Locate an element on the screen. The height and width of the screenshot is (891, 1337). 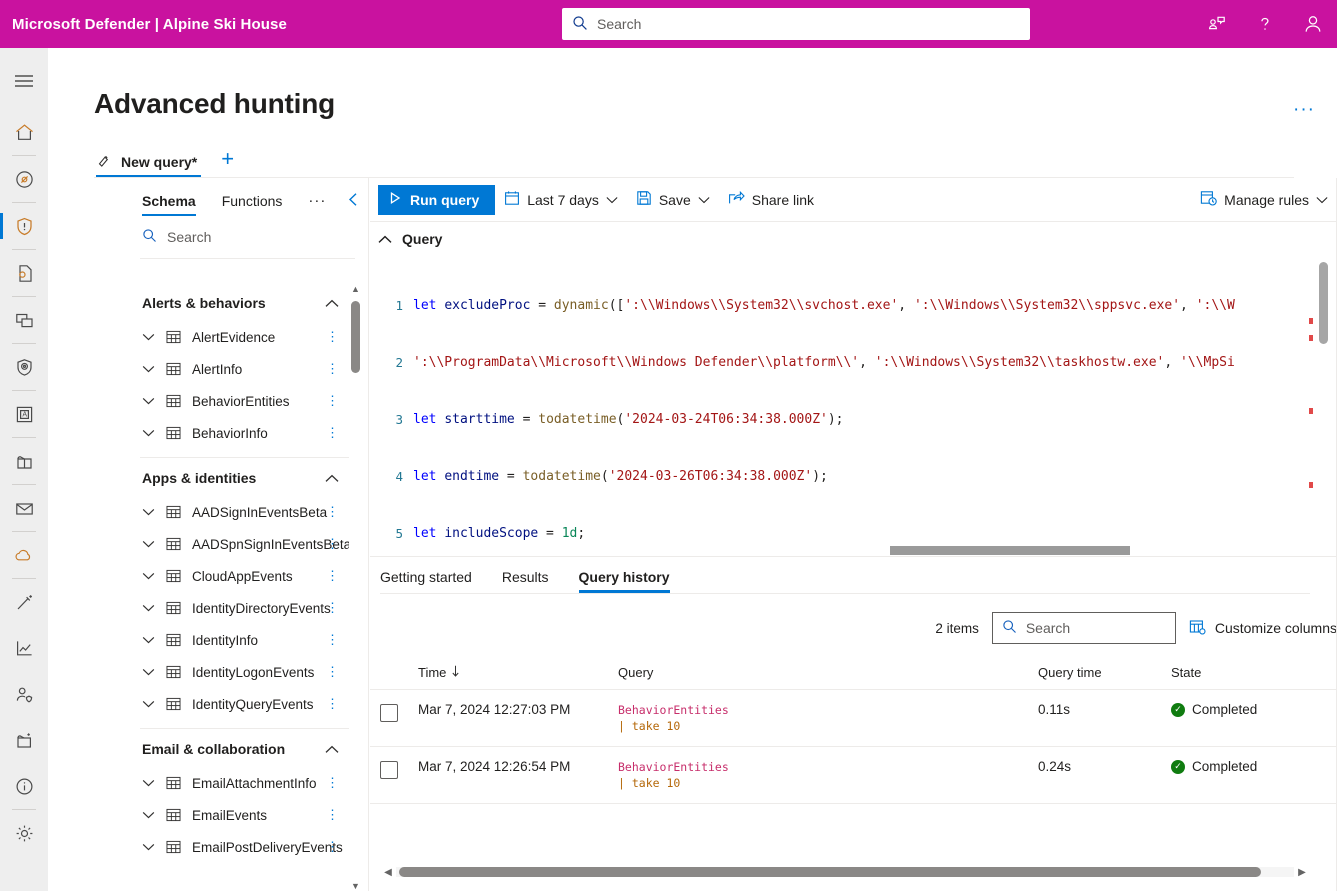
schema-table-IdentityLogonEvents: IdentityLogonEvents ⋮ is located at coordinates (231, 672).